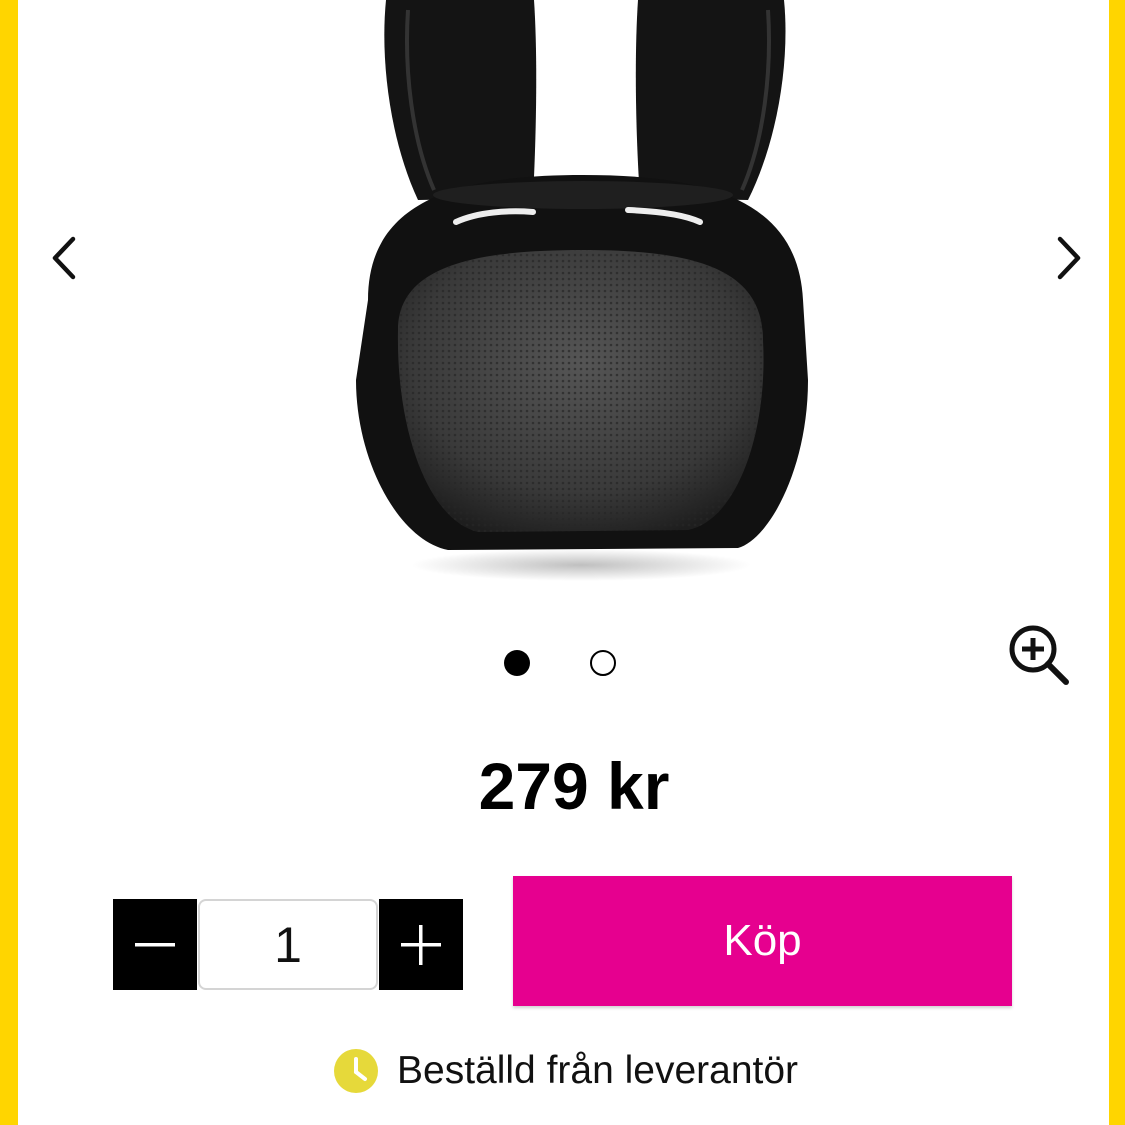  I want to click on clock-icon, so click(356, 1071).